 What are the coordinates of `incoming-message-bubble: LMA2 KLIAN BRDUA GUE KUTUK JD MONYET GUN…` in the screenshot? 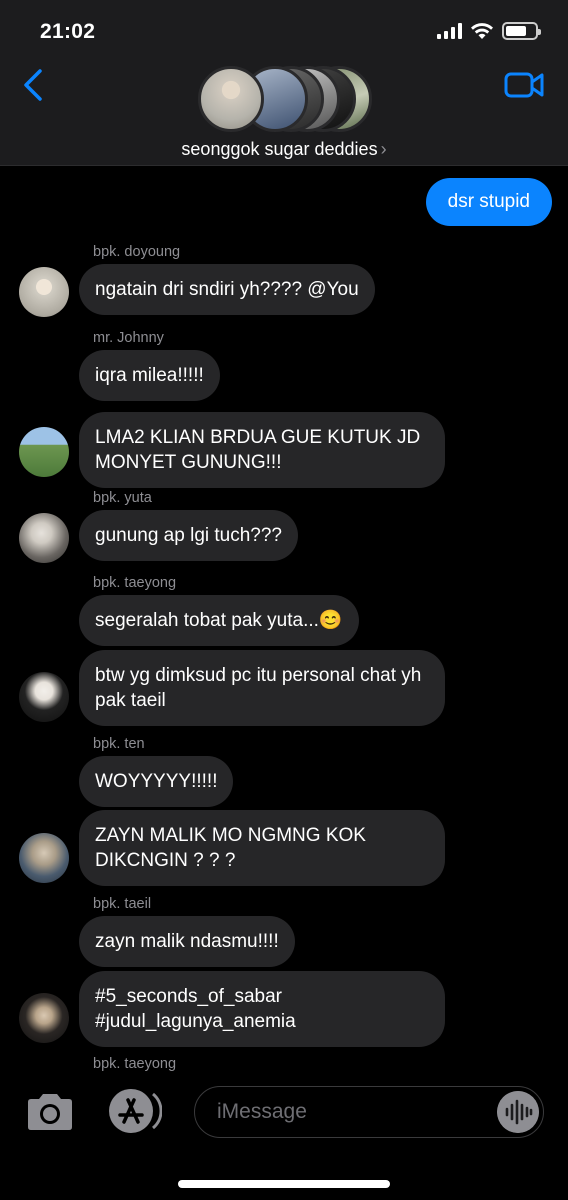 It's located at (262, 450).